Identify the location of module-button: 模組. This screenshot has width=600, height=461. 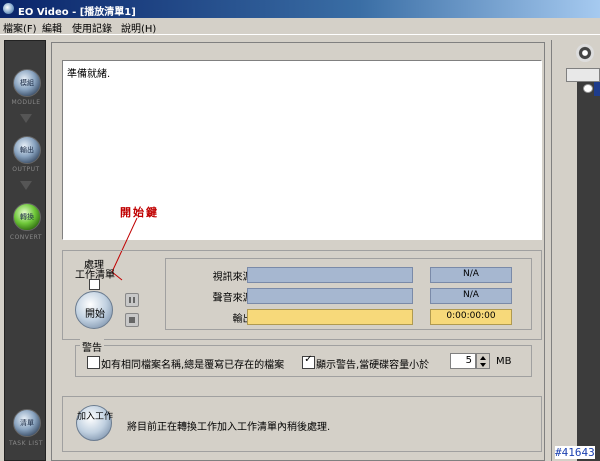
(27, 83).